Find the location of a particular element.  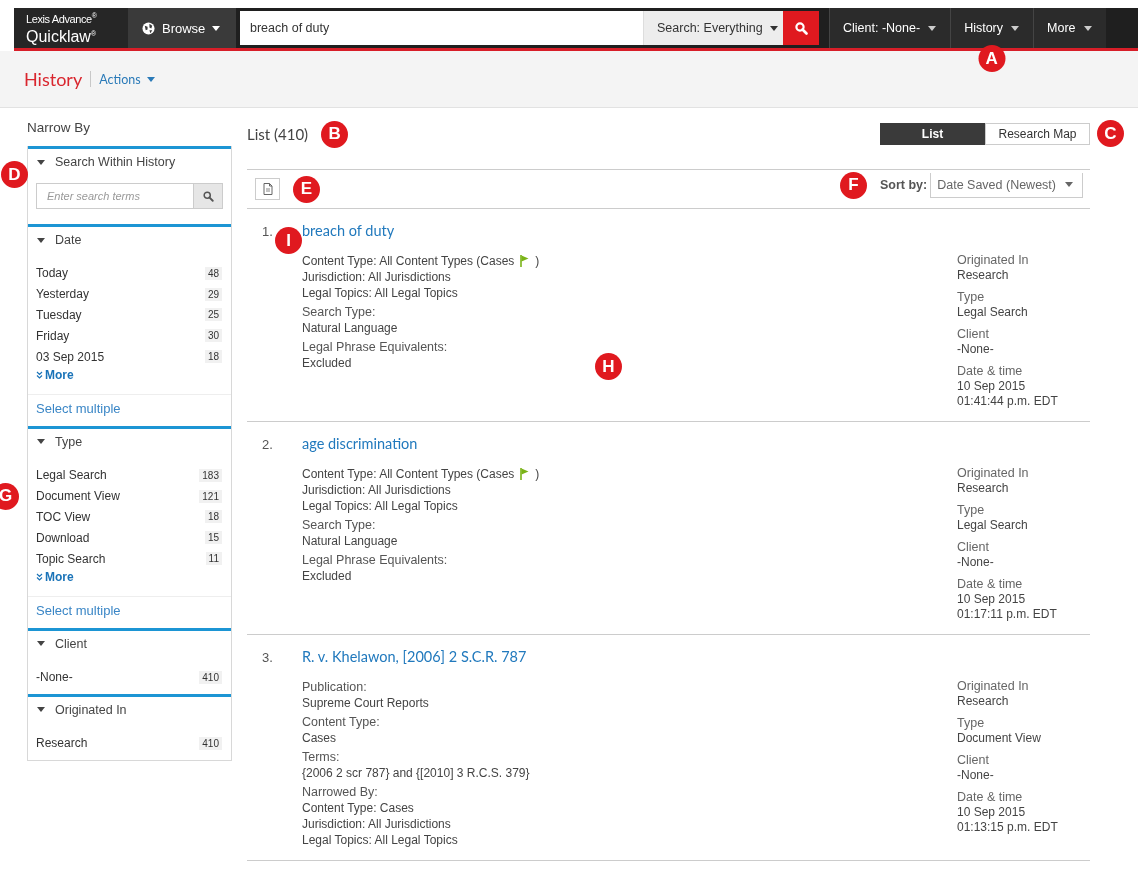

filter-item: Friday 30 is located at coordinates (129, 336).